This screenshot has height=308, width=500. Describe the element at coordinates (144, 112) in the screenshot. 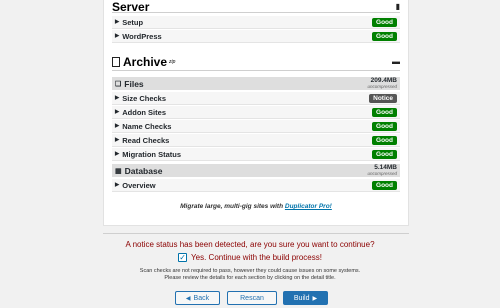

I see `row-label: Addon Sites` at that location.